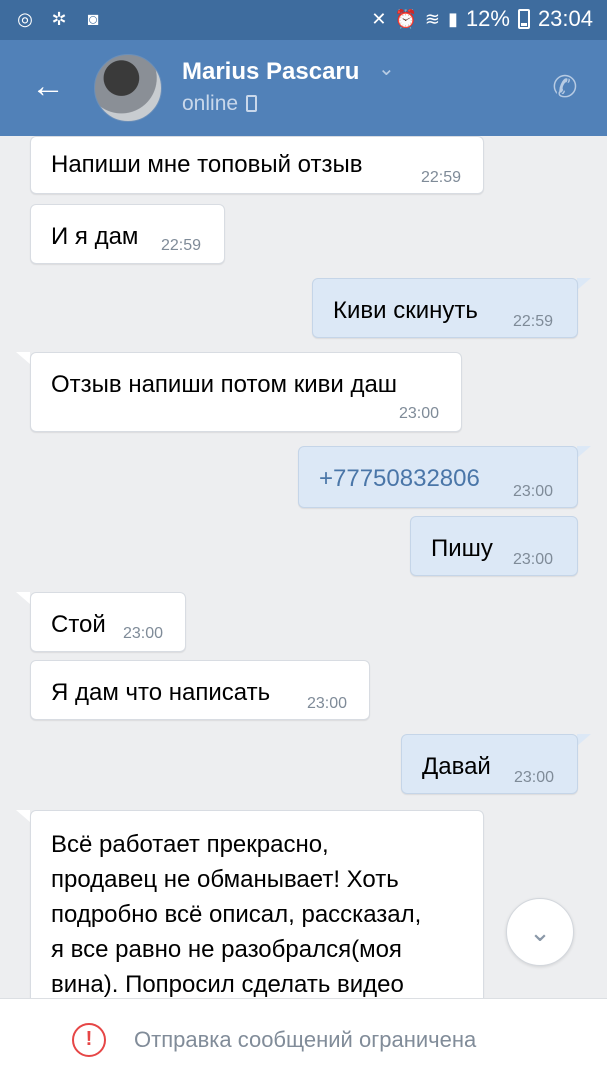 Image resolution: width=607 pixels, height=1080 pixels. What do you see at coordinates (190, 844) in the screenshot?
I see `message-line: Всё работает прекрасно,` at bounding box center [190, 844].